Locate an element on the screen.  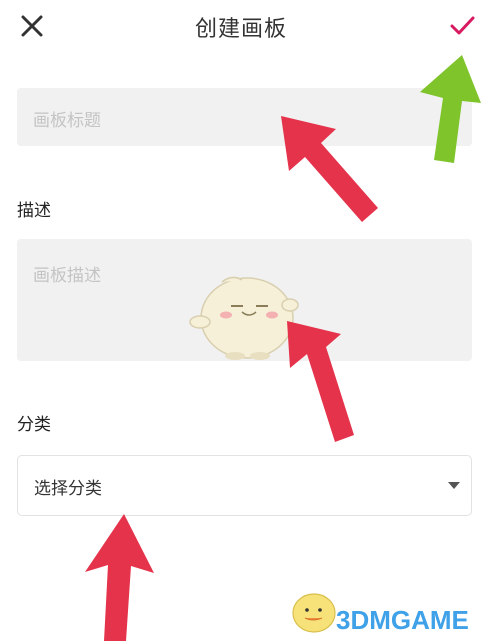
top-bar: 创建画板 is located at coordinates (241, 26).